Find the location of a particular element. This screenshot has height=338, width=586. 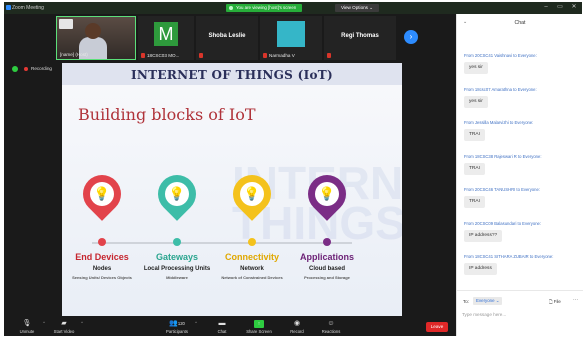

block-subtitle: Cloud based is located at coordinates (326, 269).